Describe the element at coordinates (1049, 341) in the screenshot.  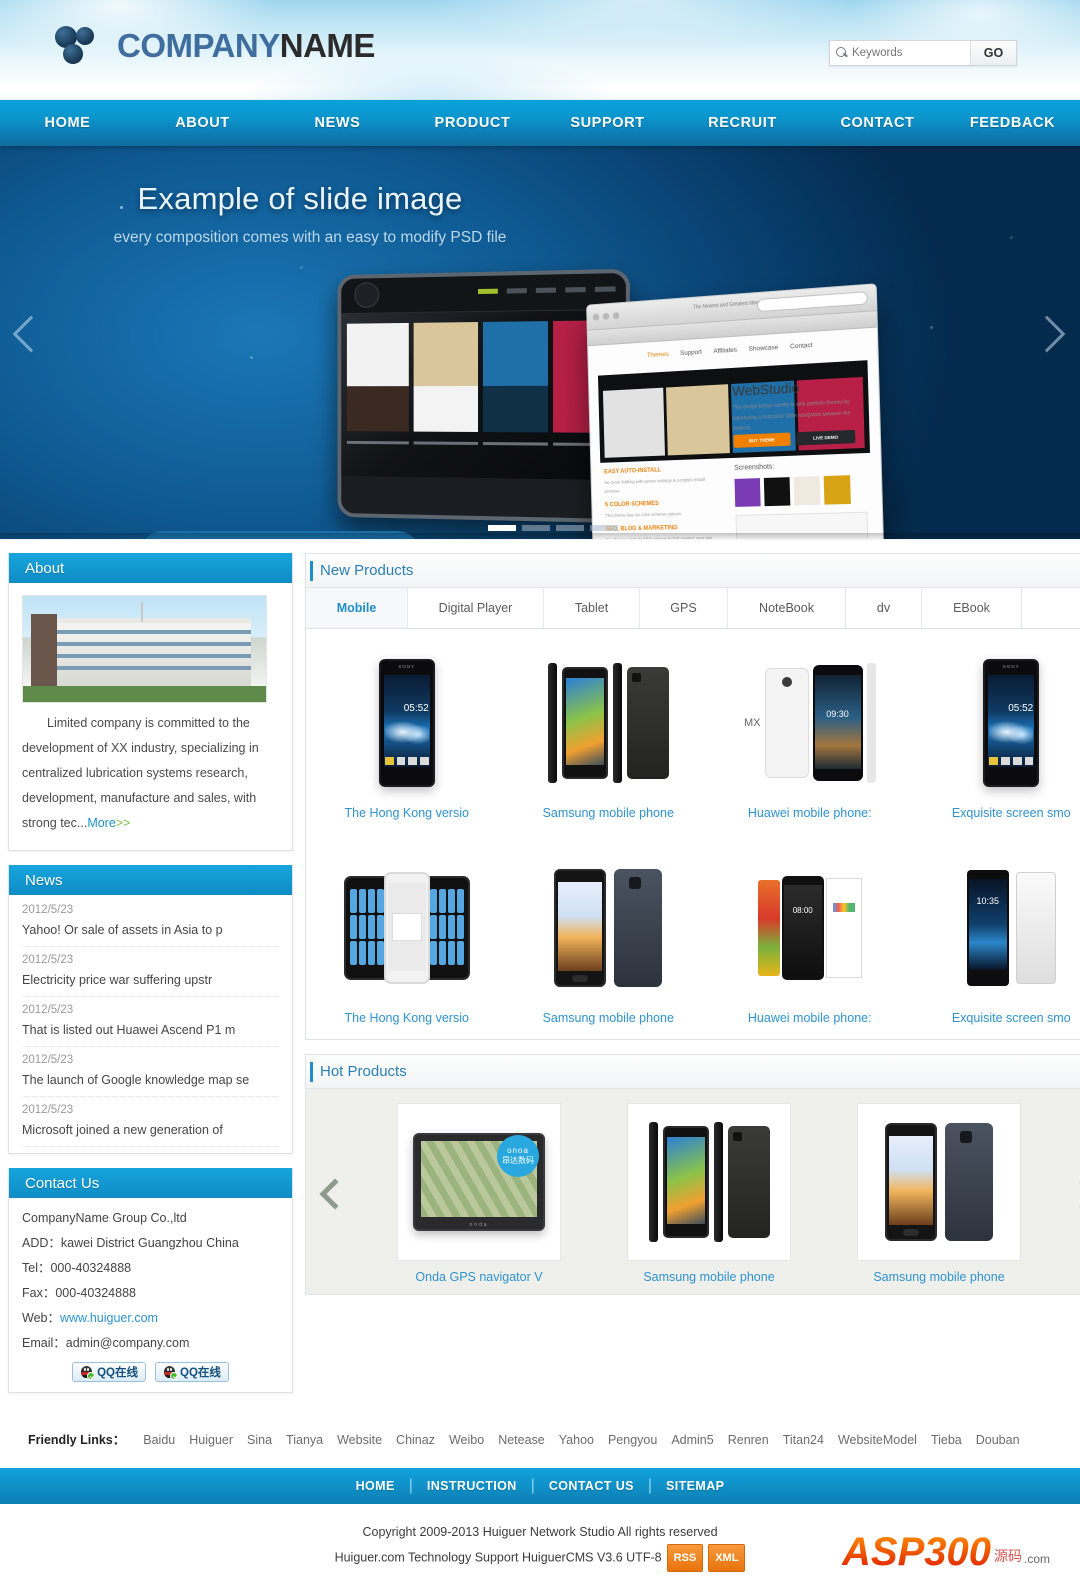
I see `slider-next-arrow-icon` at that location.